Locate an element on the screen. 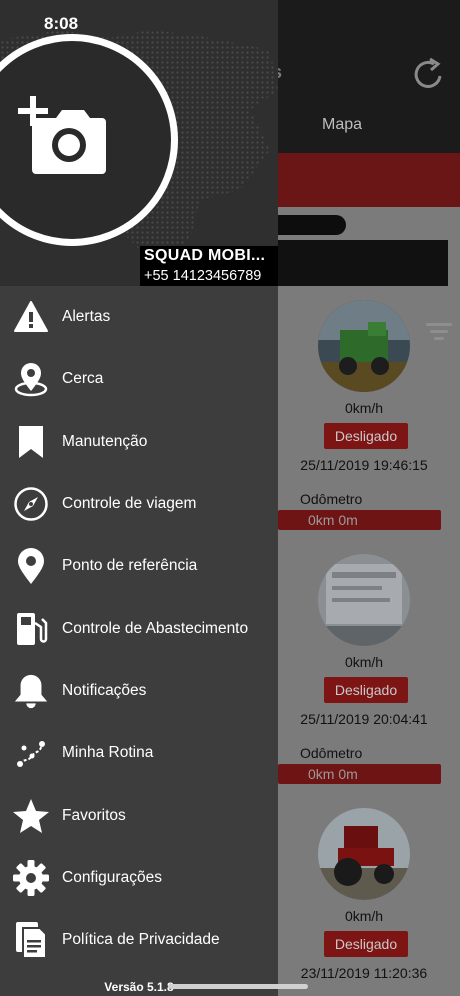 Image resolution: width=460 pixels, height=996 pixels. refresh-icon is located at coordinates (429, 74).